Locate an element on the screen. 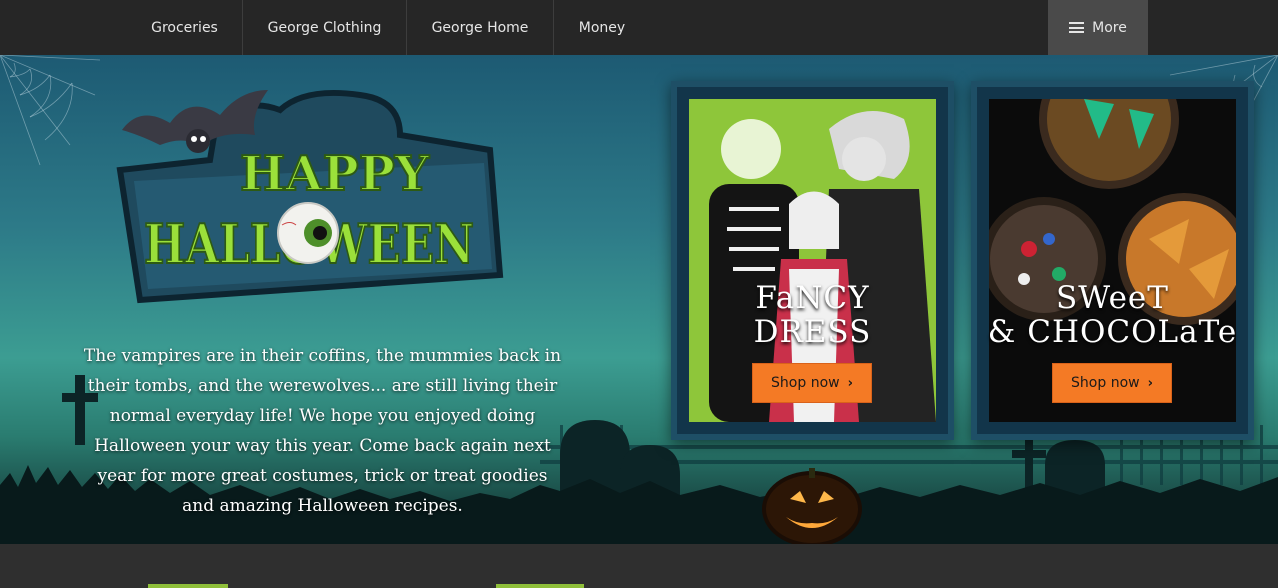  happy-halloween-logo: HAPPY HALLOWEEN is located at coordinates (310, 196).